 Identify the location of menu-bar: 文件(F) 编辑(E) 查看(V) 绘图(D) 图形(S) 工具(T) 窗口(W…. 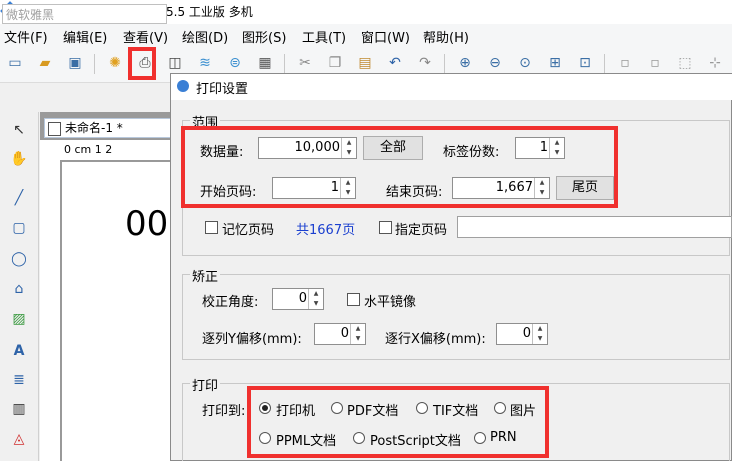
(366, 35).